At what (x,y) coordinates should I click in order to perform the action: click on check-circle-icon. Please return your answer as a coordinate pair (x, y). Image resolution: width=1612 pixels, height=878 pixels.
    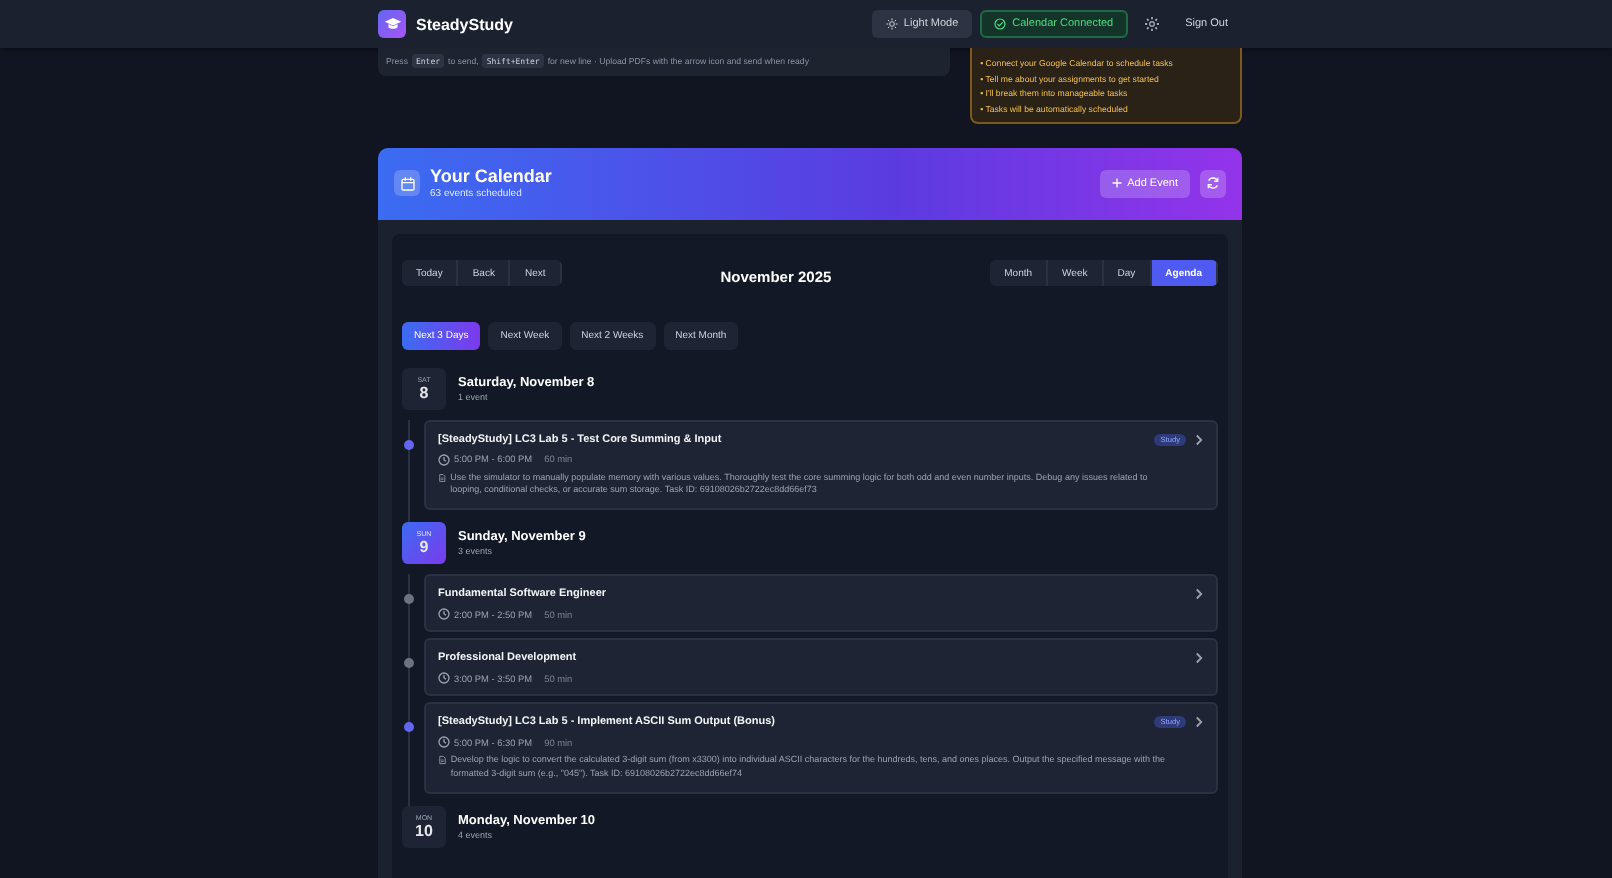
    Looking at the image, I should click on (1000, 24).